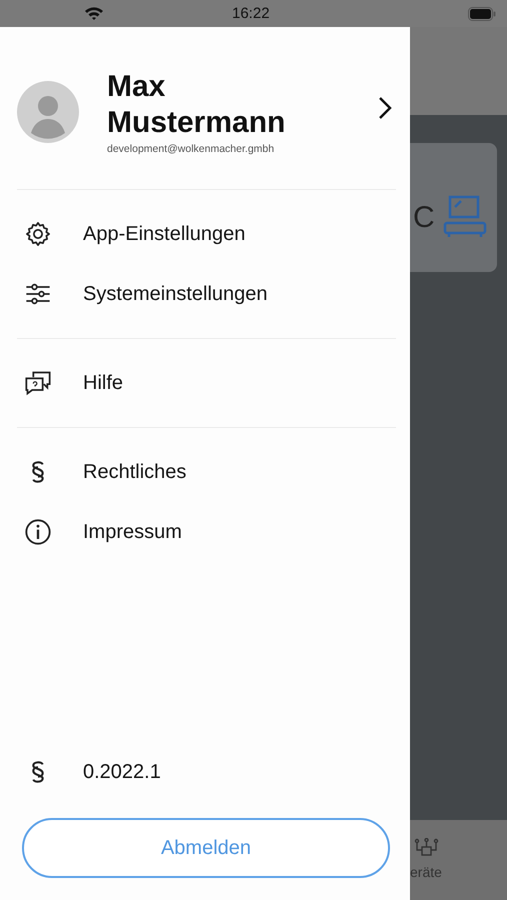  What do you see at coordinates (205, 532) in the screenshot?
I see `menu-item: Impressum` at bounding box center [205, 532].